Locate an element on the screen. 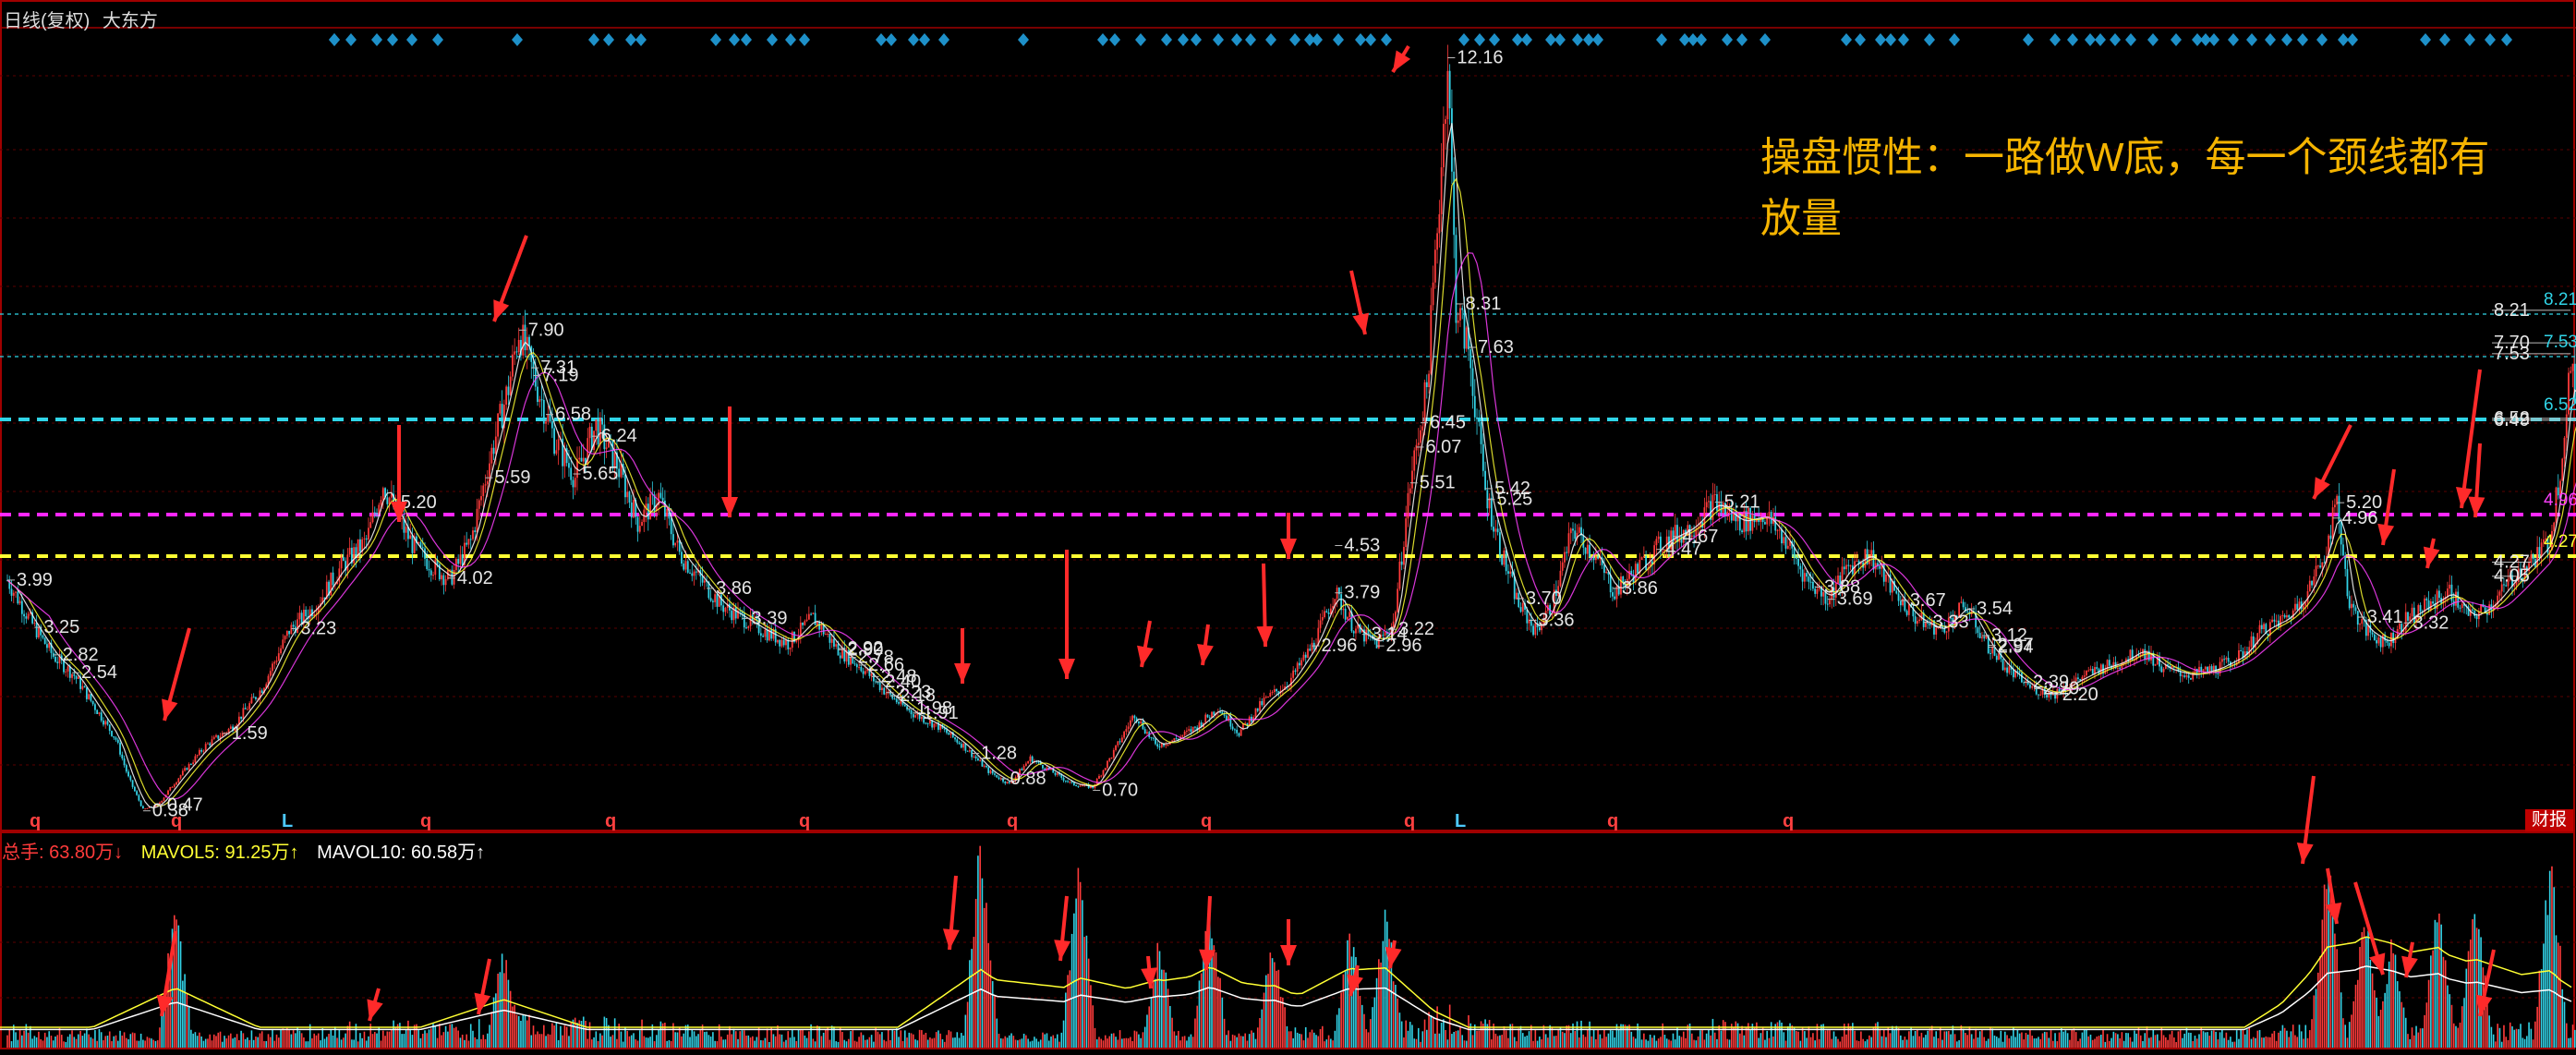 This screenshot has height=1055, width=2576. event-marker-L: L is located at coordinates (287, 821).